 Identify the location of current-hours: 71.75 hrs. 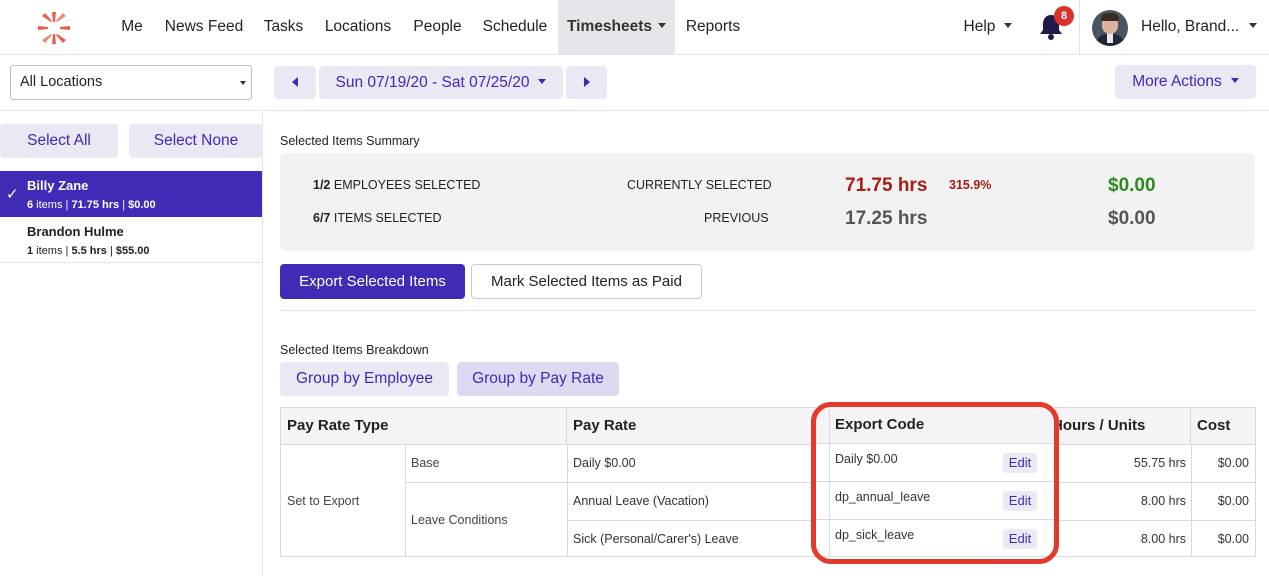
(886, 185).